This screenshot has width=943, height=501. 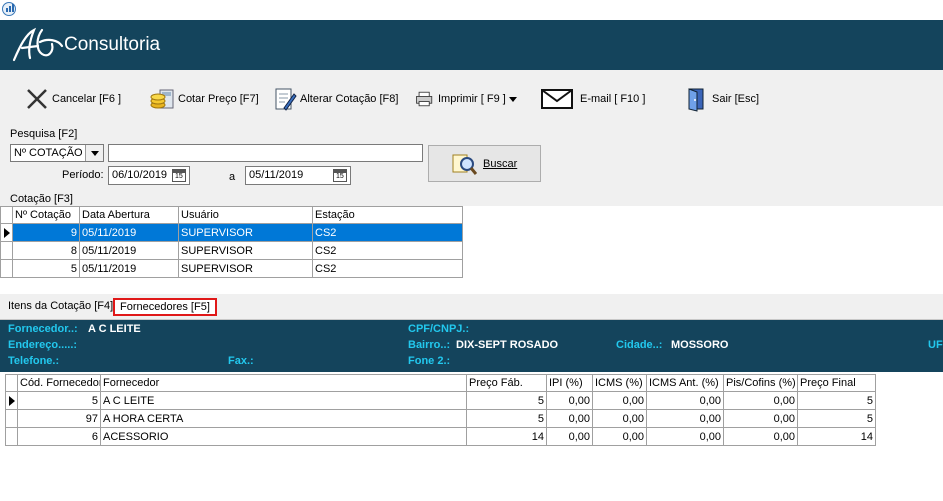 What do you see at coordinates (59, 418) in the screenshot?
I see `cell: 97` at bounding box center [59, 418].